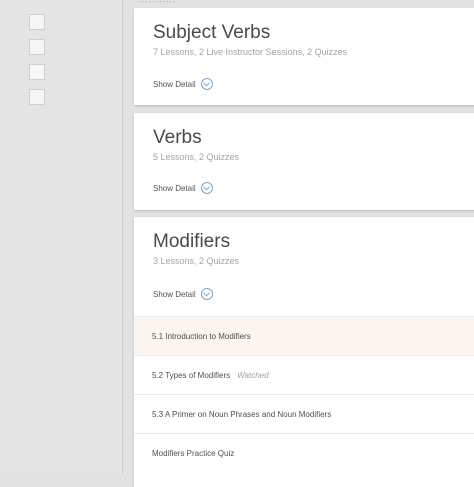 This screenshot has height=487, width=474. I want to click on lesson-label: 5.2 Types of Modifiers, so click(191, 375).